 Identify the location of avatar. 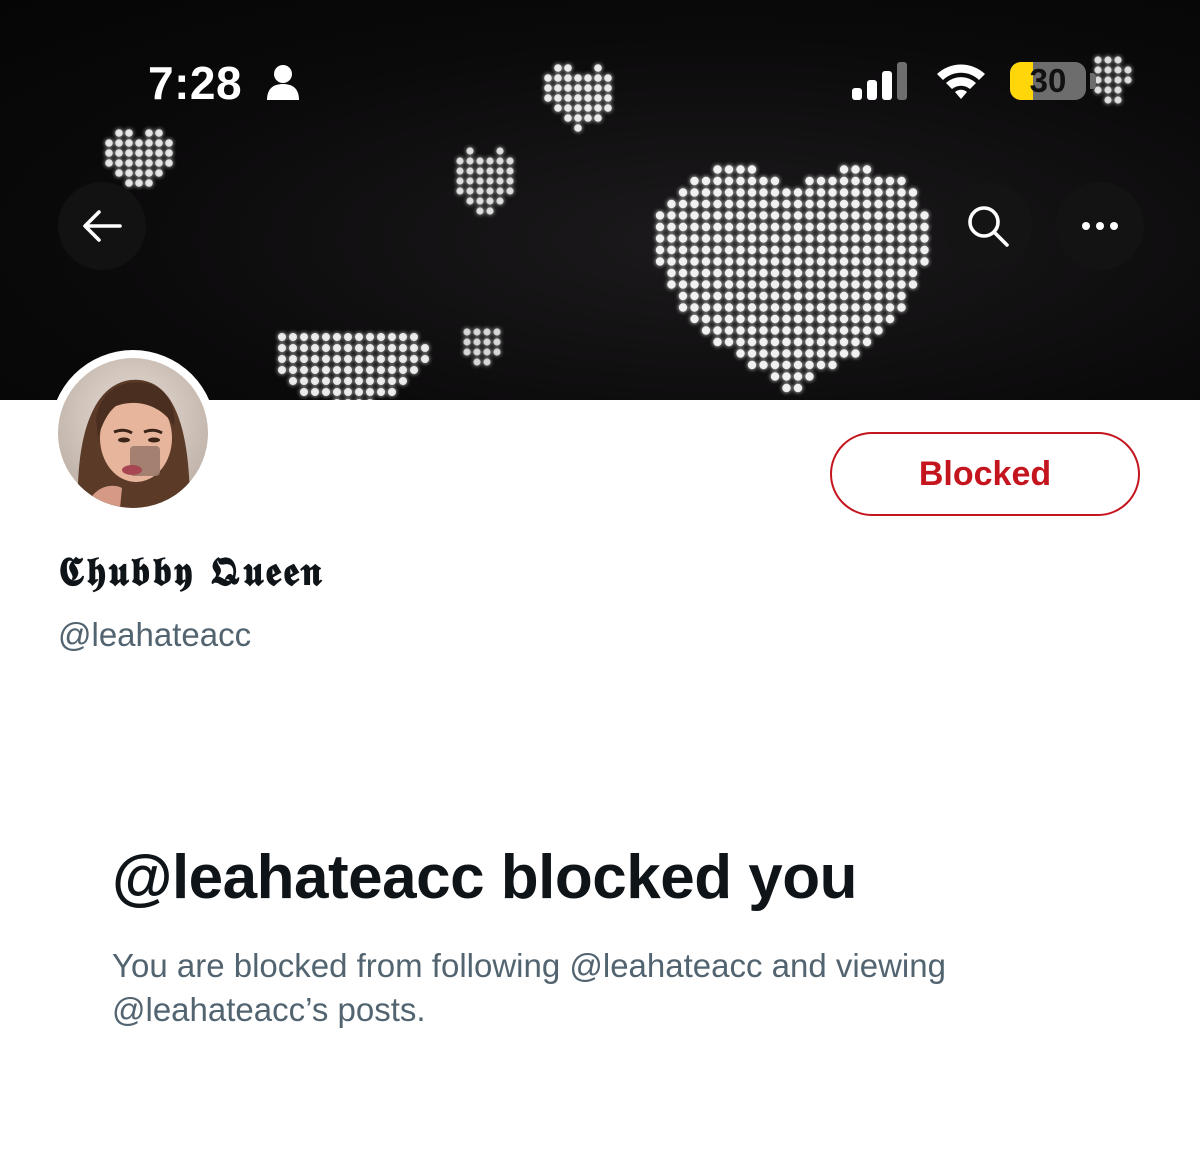
(133, 433).